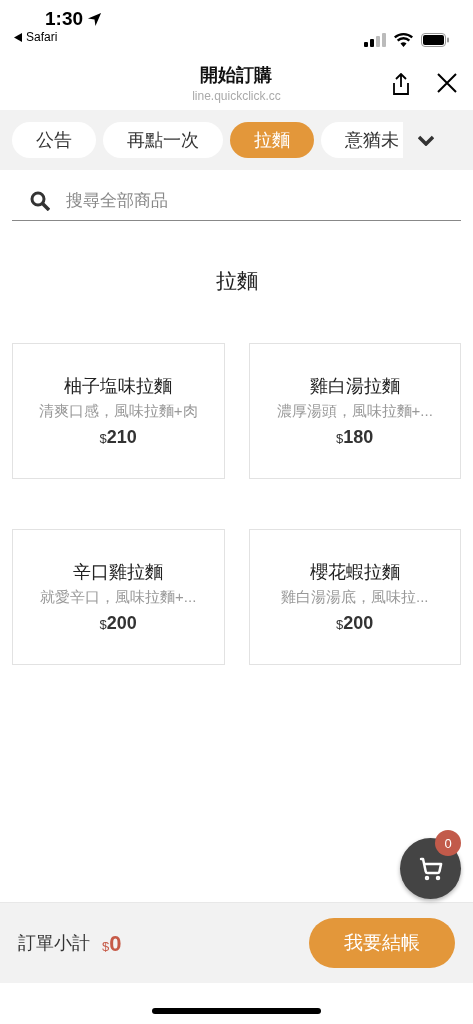 The image size is (473, 1024). What do you see at coordinates (54, 943) in the screenshot?
I see `subtotal-label: 訂單小計` at bounding box center [54, 943].